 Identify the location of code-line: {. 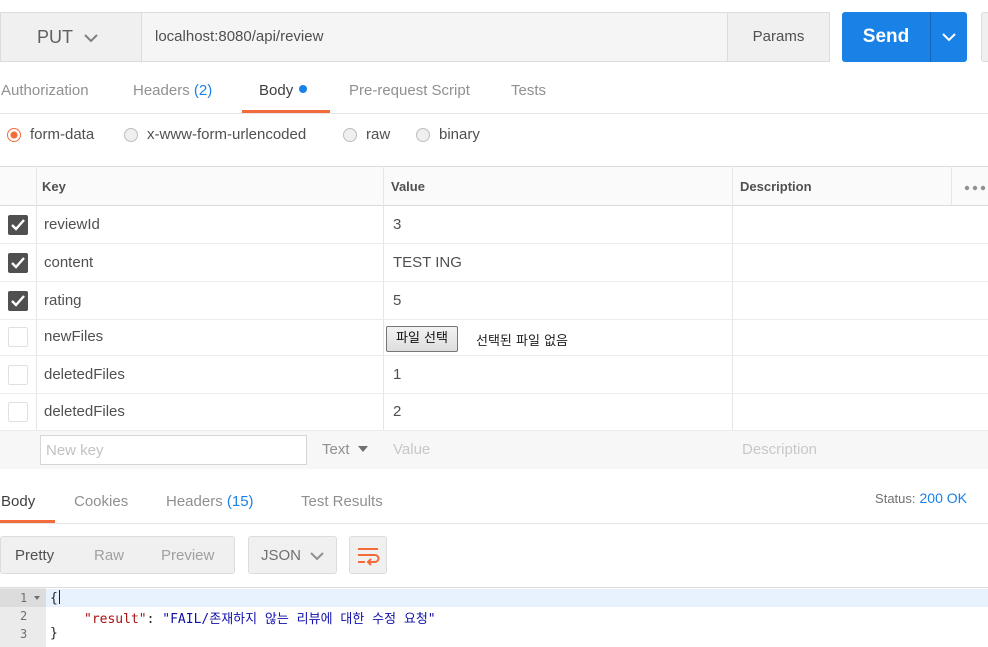
(517, 598).